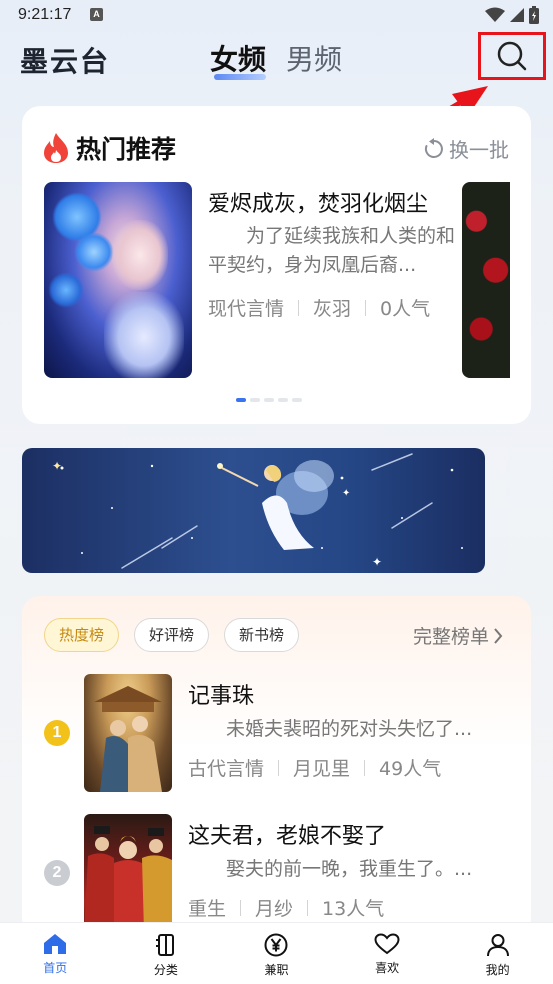 This screenshot has width=553, height=984. Describe the element at coordinates (276, 60) in the screenshot. I see `top-header: 墨云台 女频 男频` at that location.